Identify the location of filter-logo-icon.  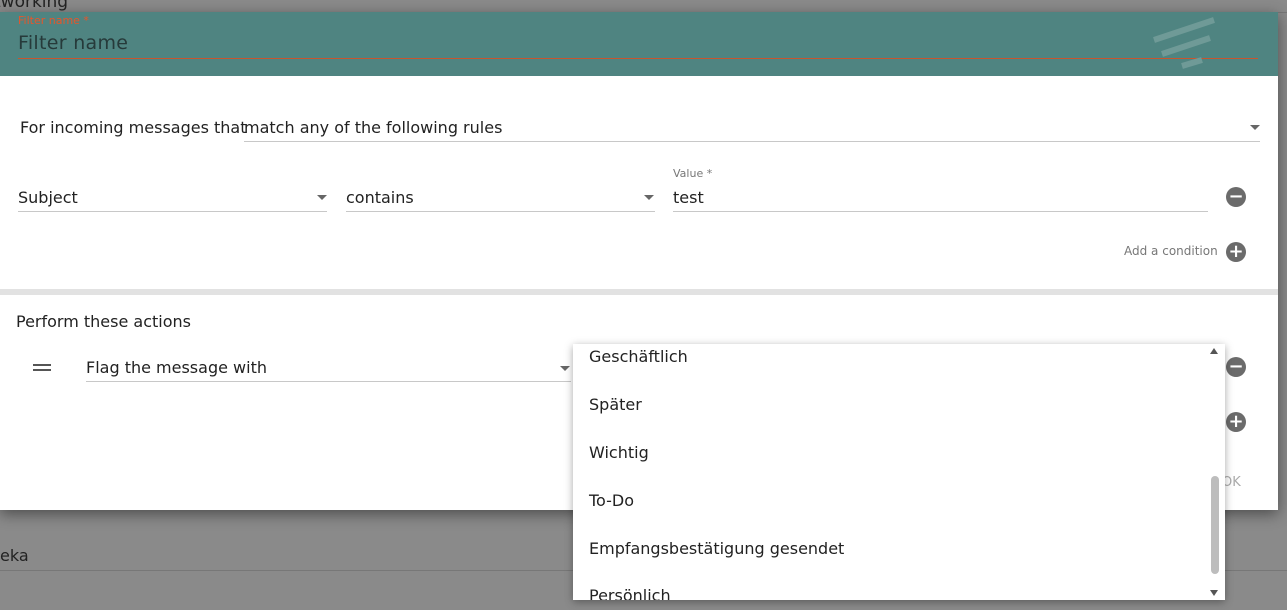
(1184, 43).